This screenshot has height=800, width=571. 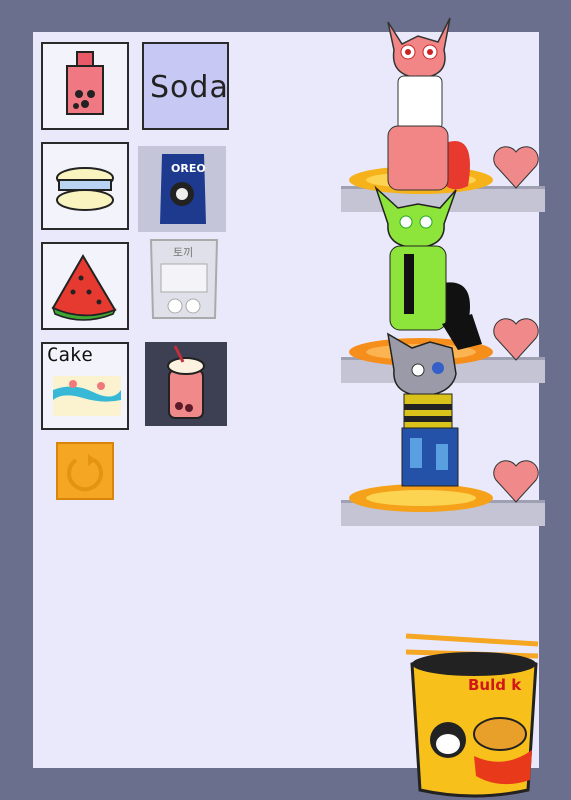 I want to click on rabbit-snack-item: 토끼, so click(x=184, y=279).